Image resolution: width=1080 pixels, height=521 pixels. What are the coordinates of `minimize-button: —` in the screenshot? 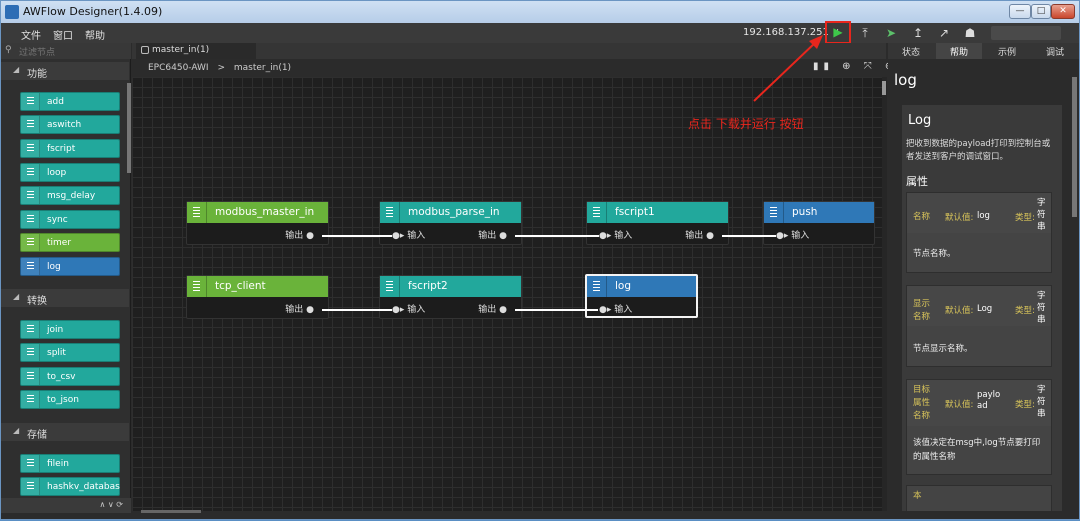 It's located at (1020, 11).